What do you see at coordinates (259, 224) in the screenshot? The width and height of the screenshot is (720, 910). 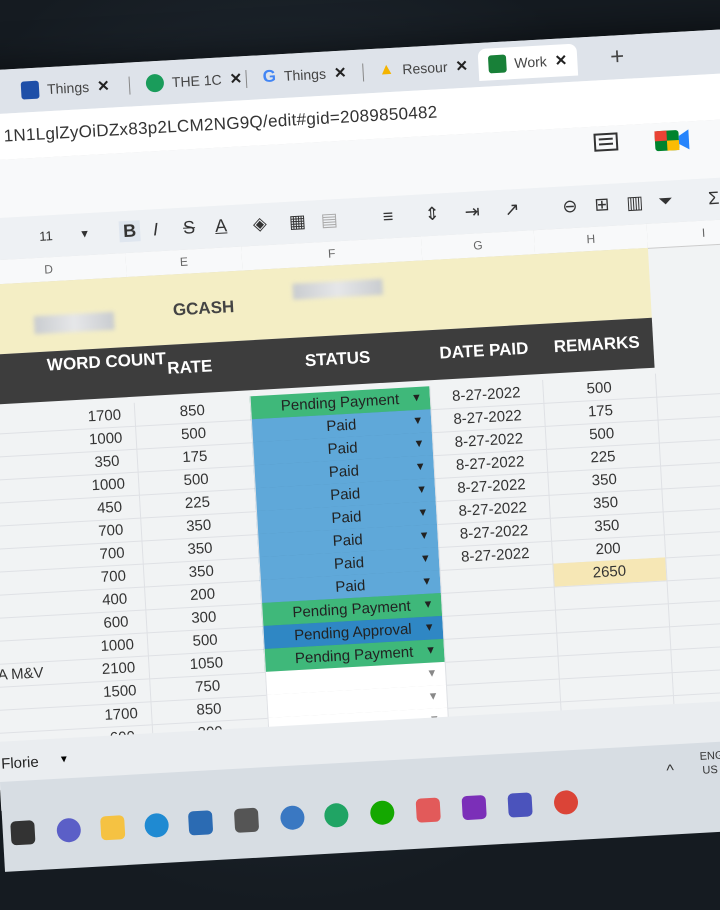 I see `fill-color-icon: ◈` at bounding box center [259, 224].